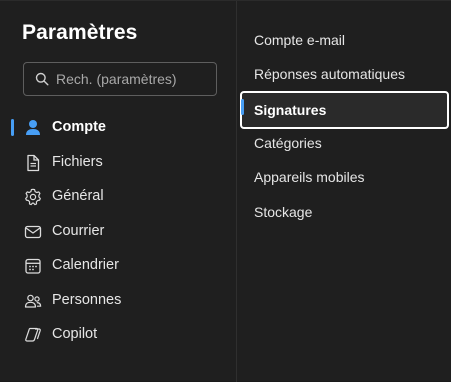 This screenshot has width=451, height=382. Describe the element at coordinates (329, 74) in the screenshot. I see `subnav-item-label: Réponses automatiques` at that location.